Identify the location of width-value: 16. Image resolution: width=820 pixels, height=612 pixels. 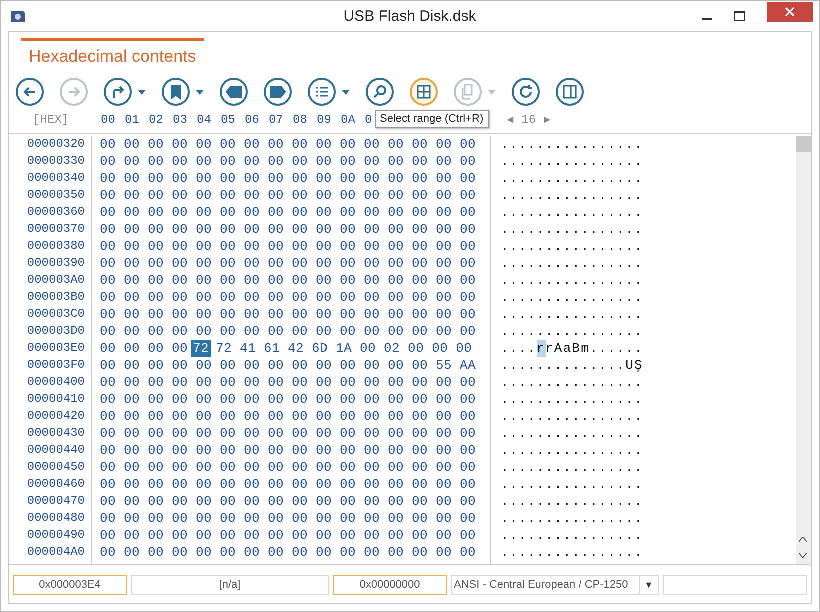
(529, 120).